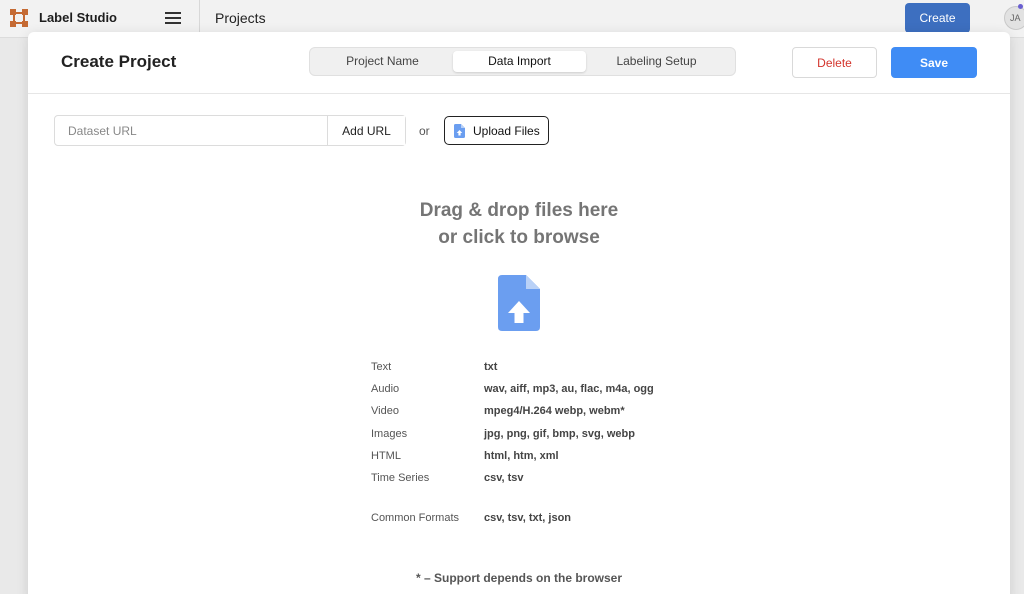  Describe the element at coordinates (385, 389) in the screenshot. I see `format-name: Audio` at that location.